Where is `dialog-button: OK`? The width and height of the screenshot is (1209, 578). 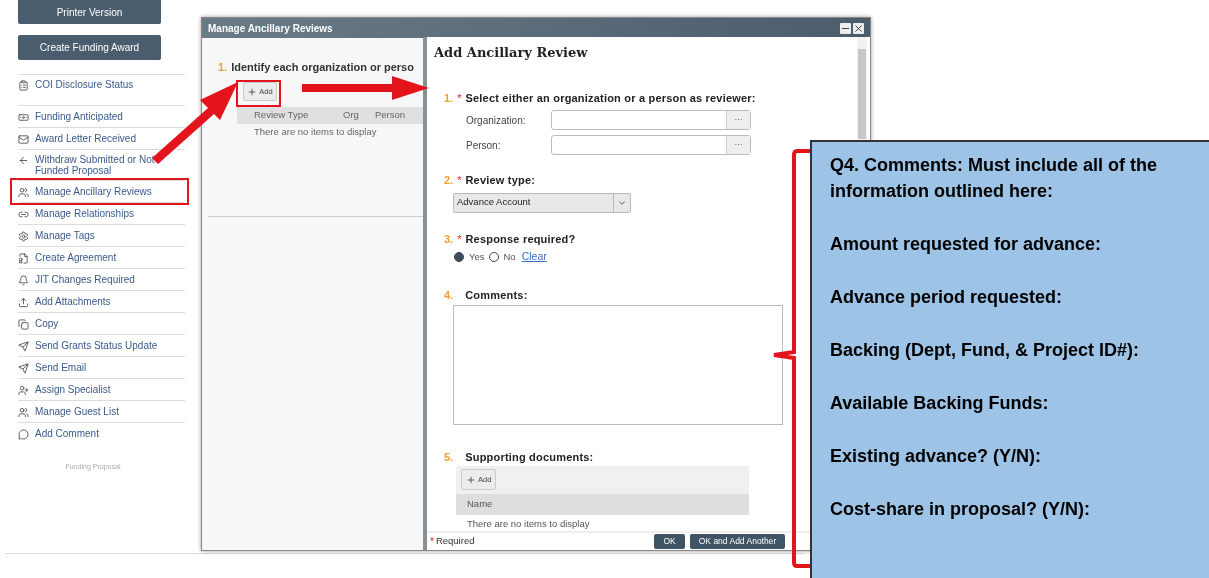
dialog-button: OK is located at coordinates (669, 541).